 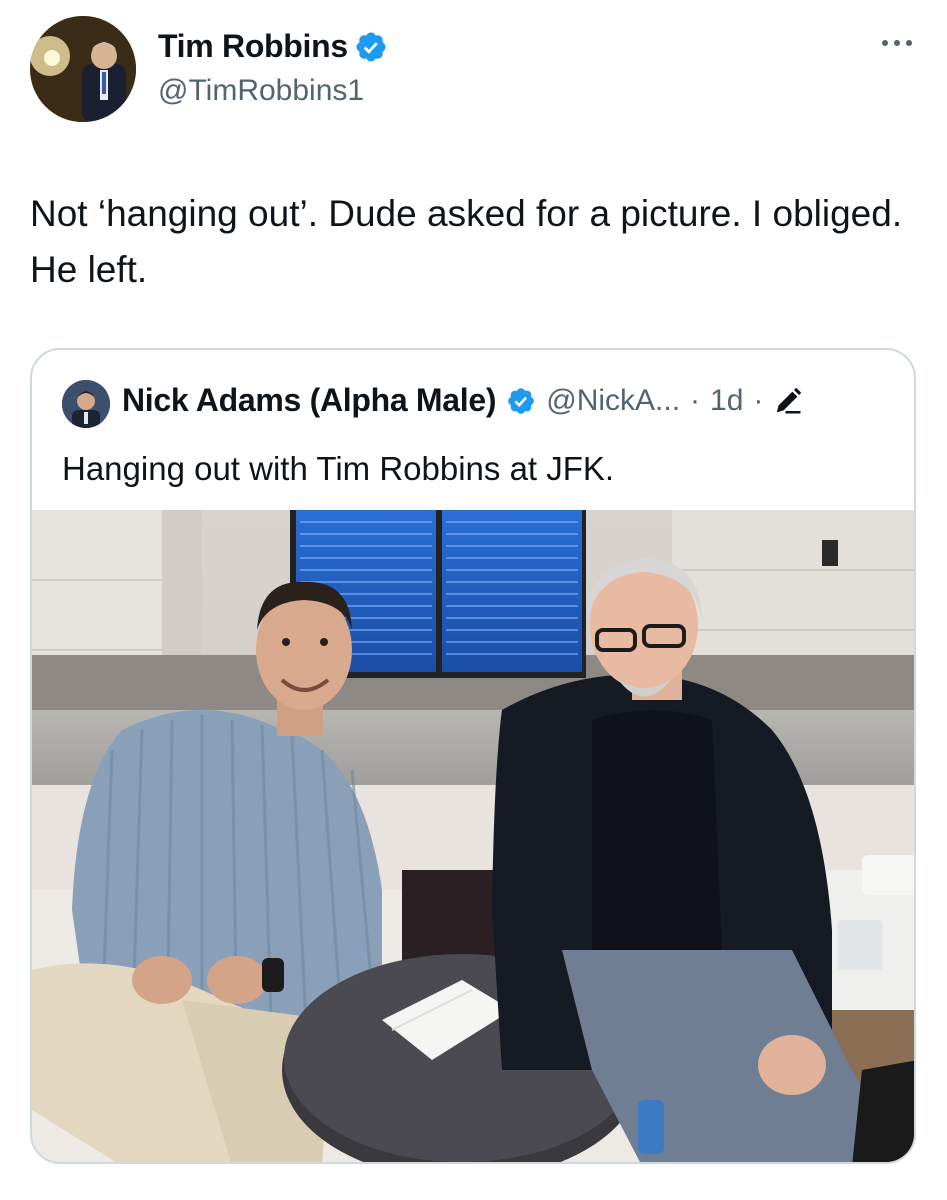 I want to click on quoted-author-avatar, so click(x=86, y=404).